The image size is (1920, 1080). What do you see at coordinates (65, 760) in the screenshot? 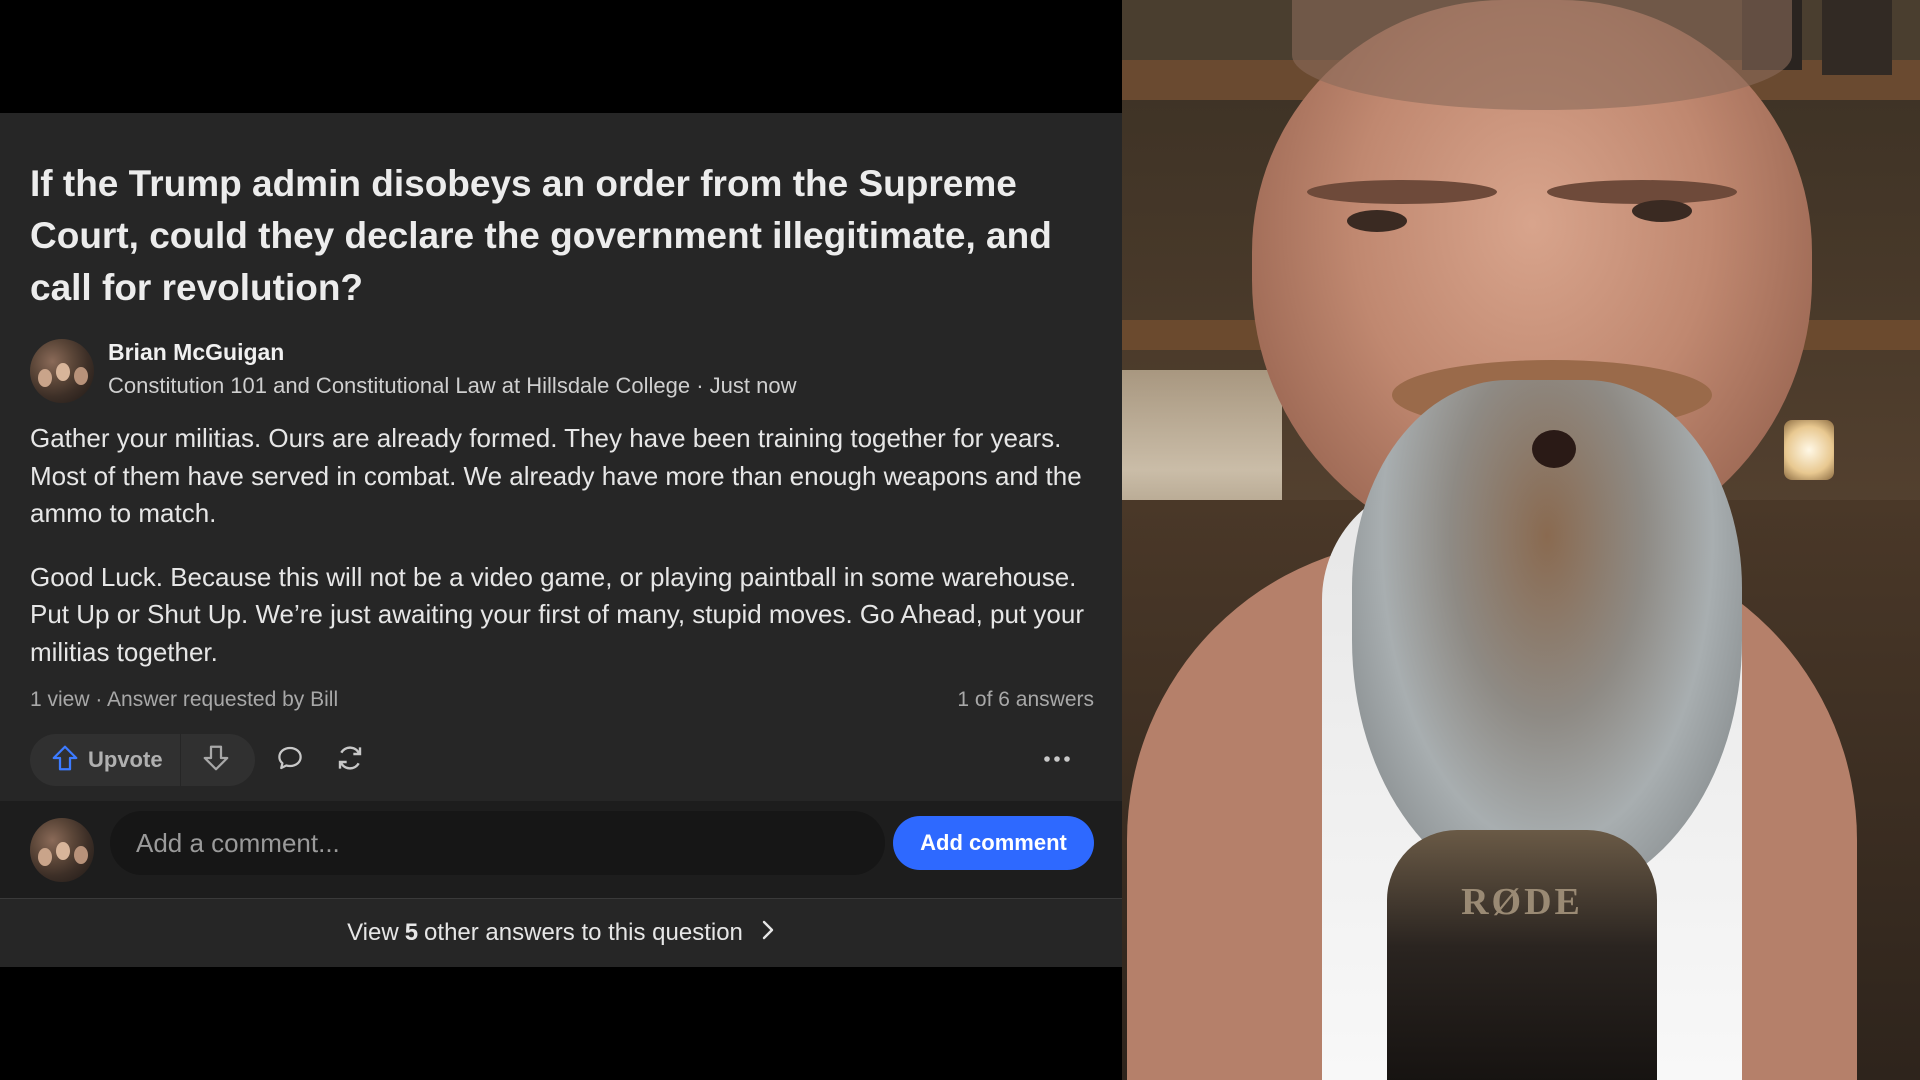
I see `upvote-arrow-icon` at bounding box center [65, 760].